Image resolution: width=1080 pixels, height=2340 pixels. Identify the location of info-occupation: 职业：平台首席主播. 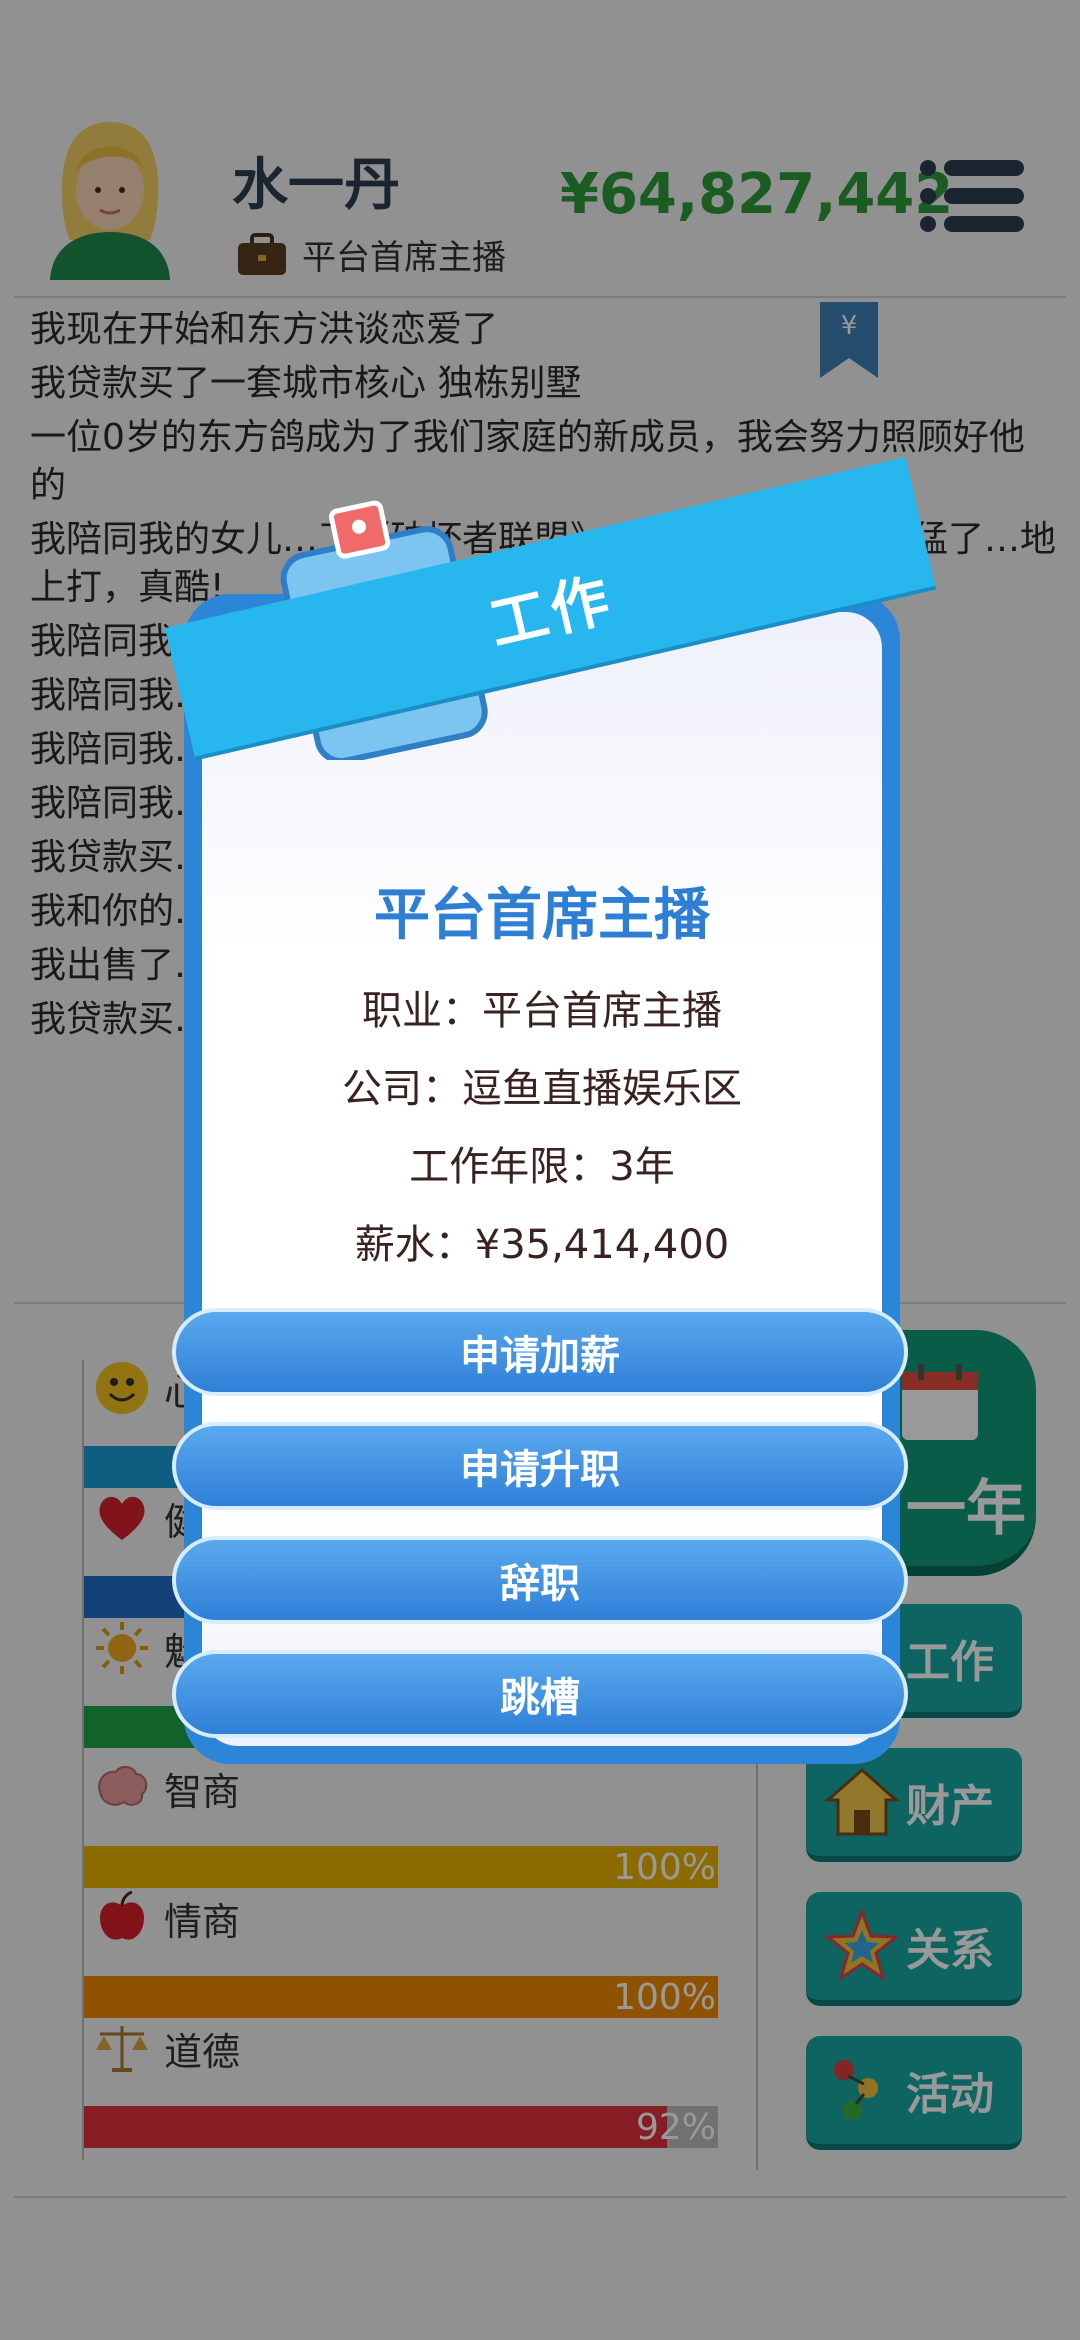
(542, 1011).